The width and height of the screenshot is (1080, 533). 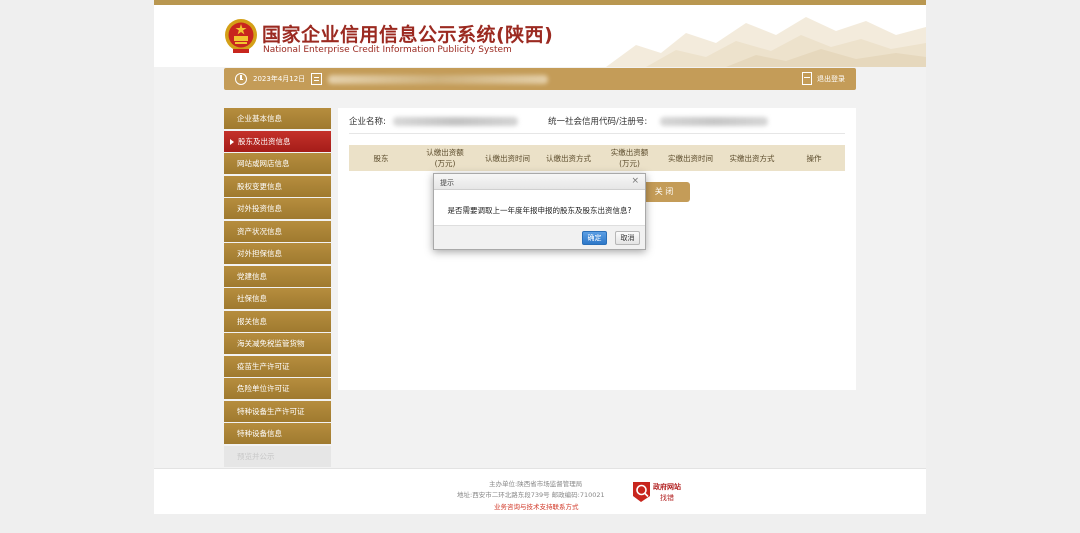 I want to click on column-header: 认缴出资额 (万元), so click(x=445, y=158).